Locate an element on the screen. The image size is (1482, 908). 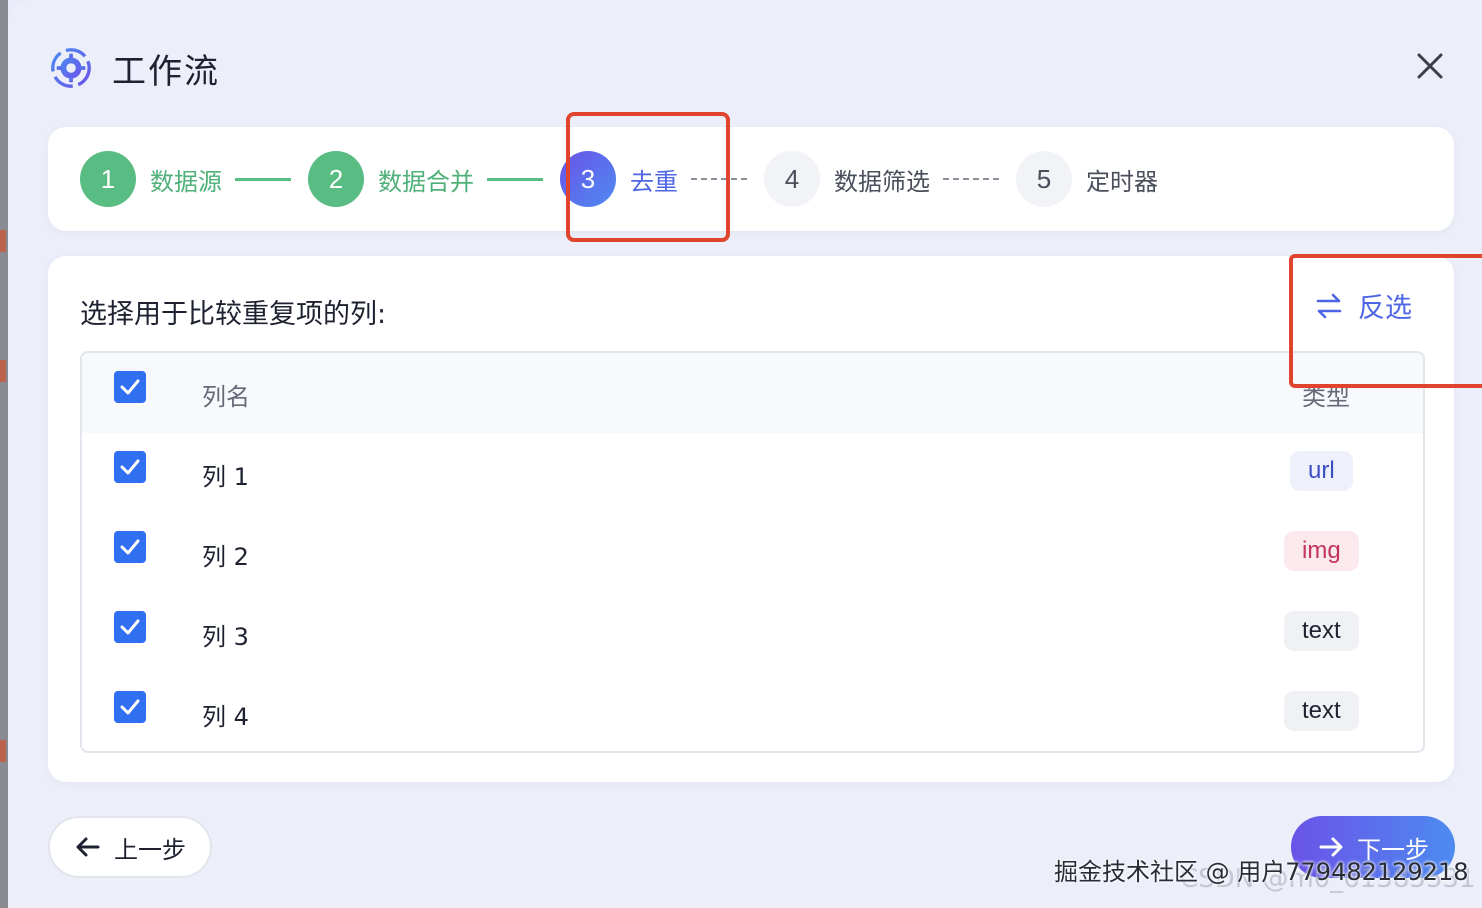
step-number: 2 is located at coordinates (336, 179).